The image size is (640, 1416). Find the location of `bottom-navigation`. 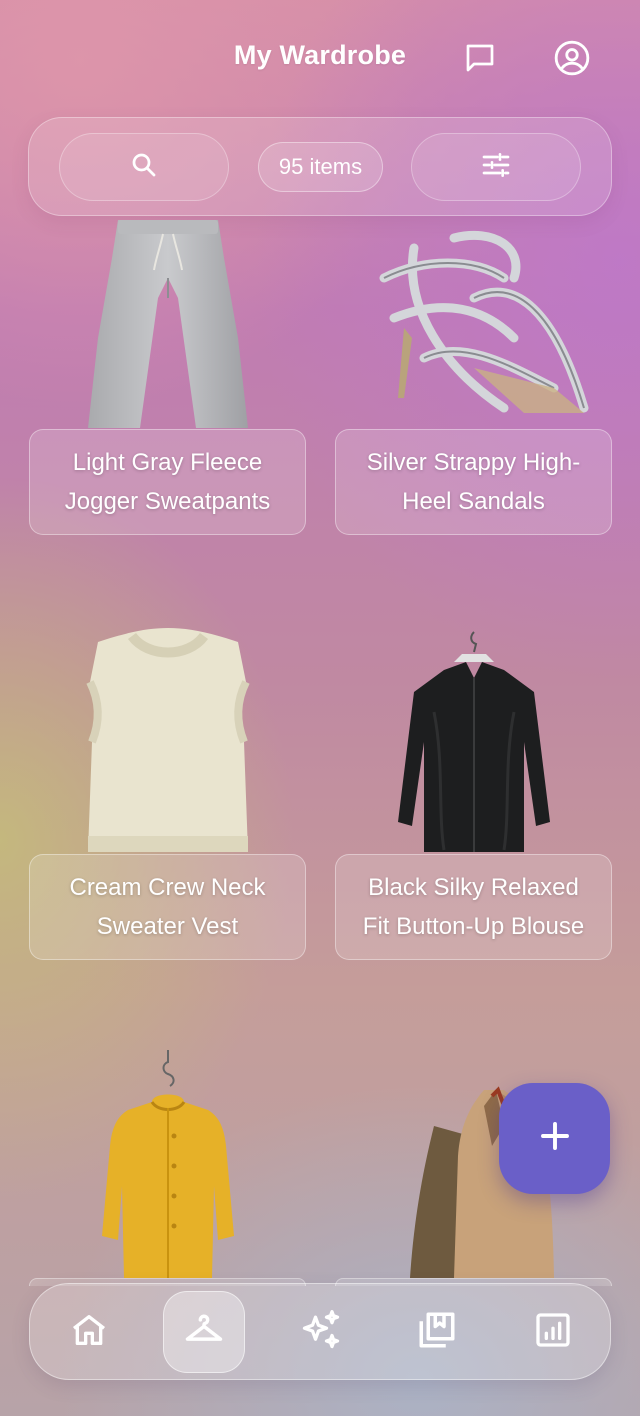

bottom-navigation is located at coordinates (320, 1331).